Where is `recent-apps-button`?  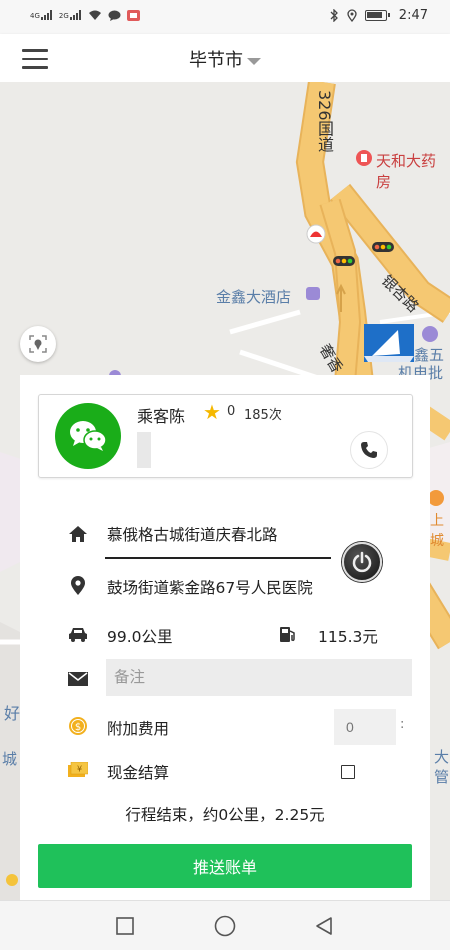 recent-apps-button is located at coordinates (125, 926).